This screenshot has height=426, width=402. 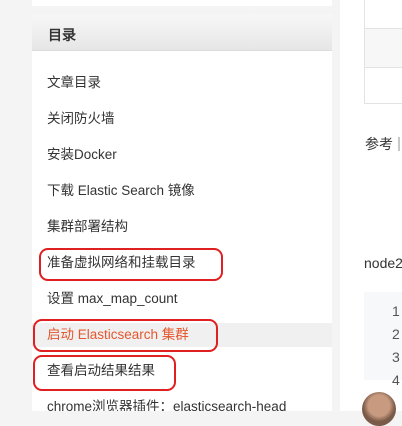 What do you see at coordinates (82, 154) in the screenshot?
I see `toc-item-label: 安装Docker` at bounding box center [82, 154].